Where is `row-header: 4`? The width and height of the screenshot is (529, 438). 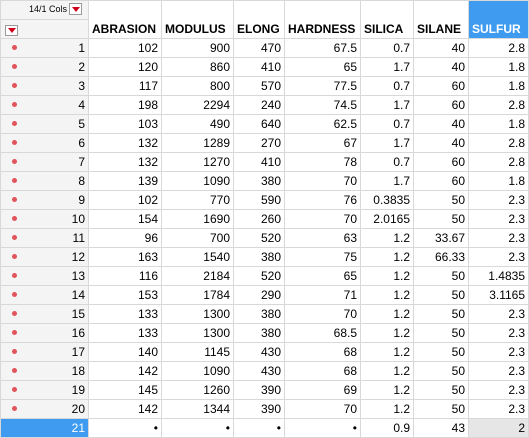 row-header: 4 is located at coordinates (44, 105).